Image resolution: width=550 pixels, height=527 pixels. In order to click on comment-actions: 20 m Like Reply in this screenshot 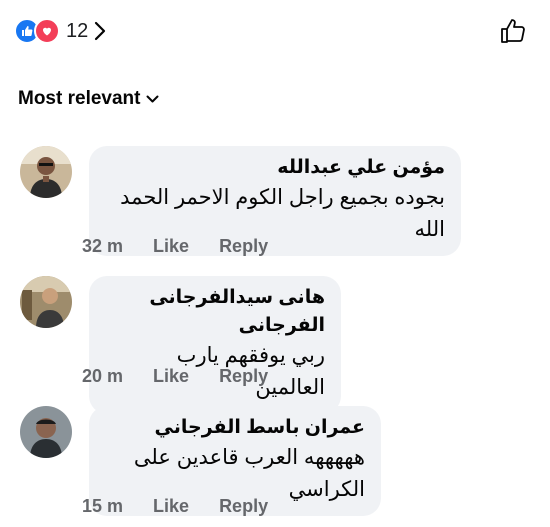, I will do `click(190, 376)`.